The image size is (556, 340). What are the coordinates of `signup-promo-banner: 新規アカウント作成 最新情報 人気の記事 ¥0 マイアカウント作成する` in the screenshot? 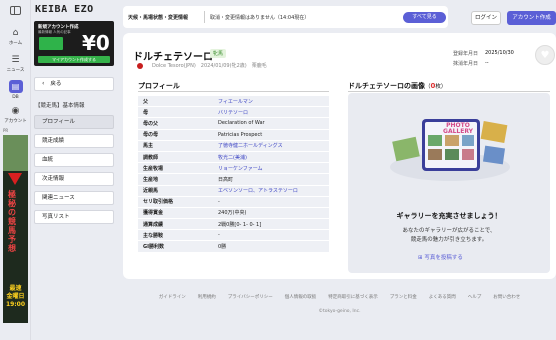 It's located at (74, 43).